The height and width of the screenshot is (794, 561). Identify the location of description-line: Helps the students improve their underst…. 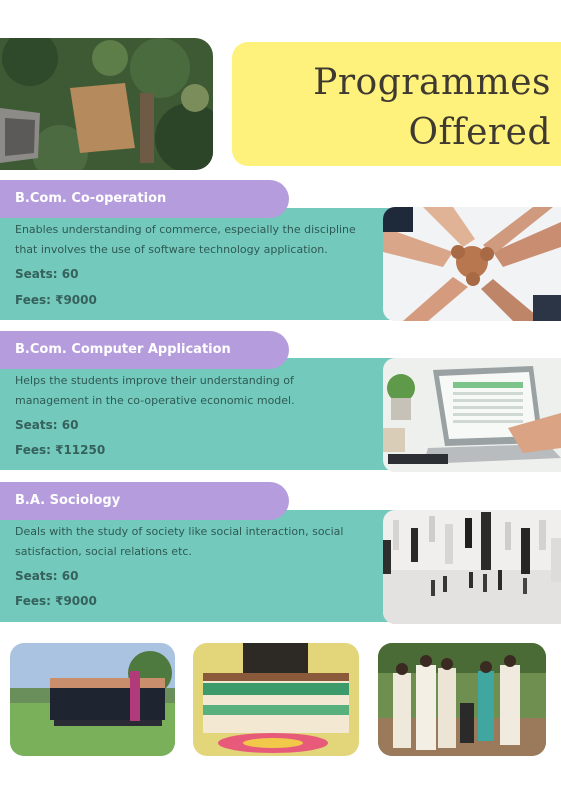
(154, 380).